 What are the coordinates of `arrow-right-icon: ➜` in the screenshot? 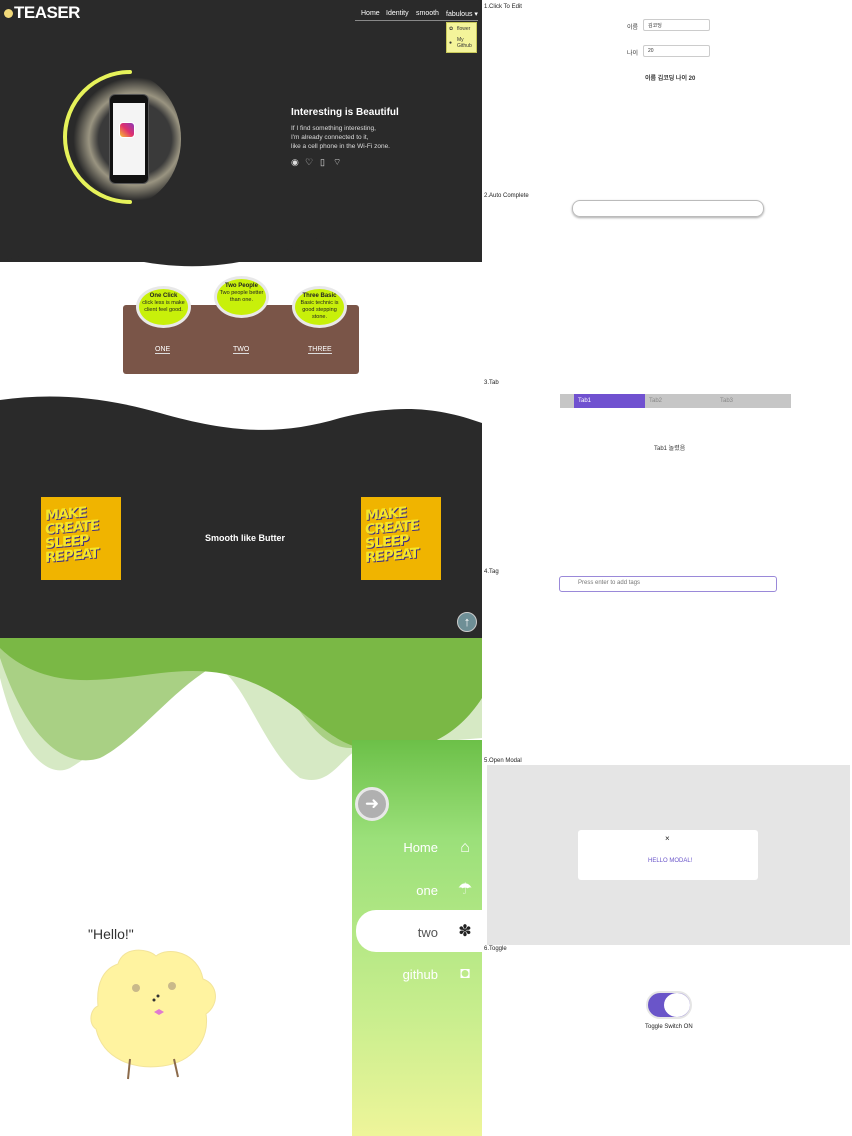 It's located at (372, 803).